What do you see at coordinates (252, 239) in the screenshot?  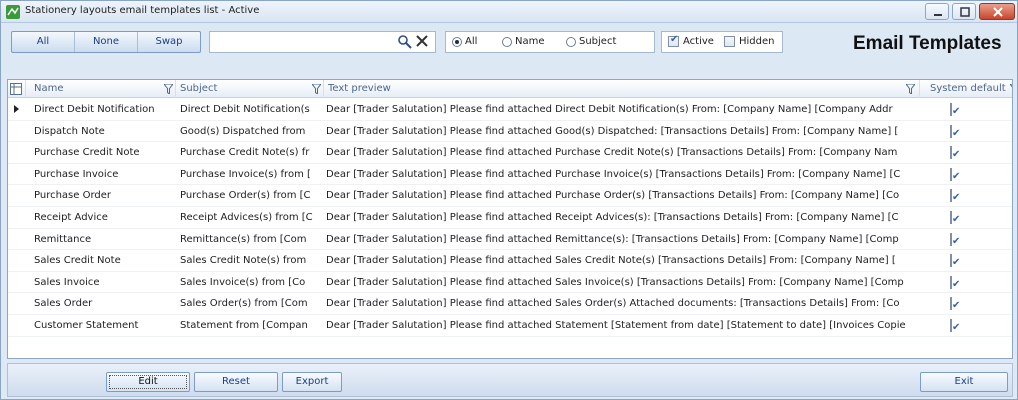 I see `cell-subject: Remittance(s) from [Com` at bounding box center [252, 239].